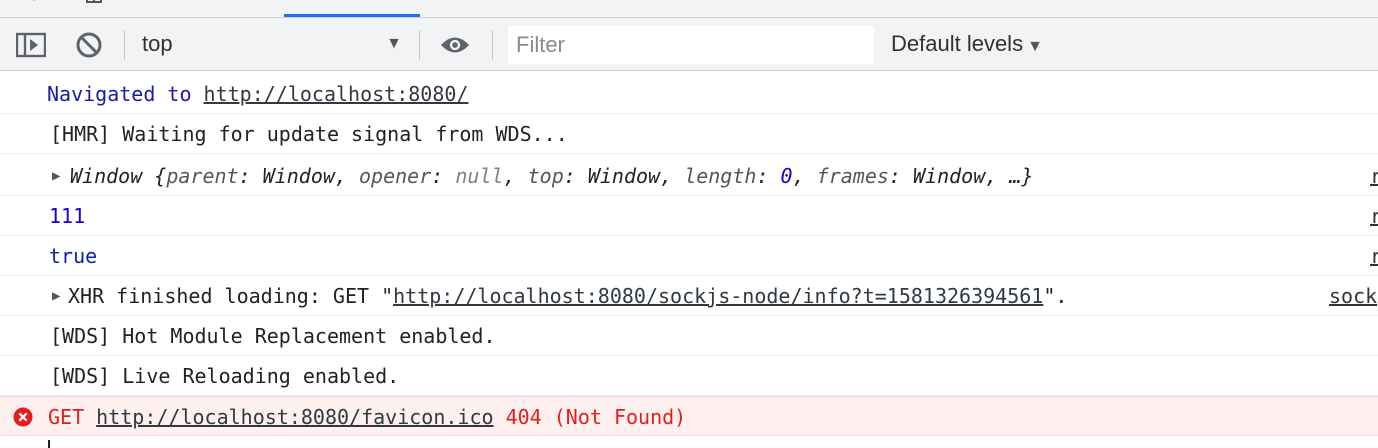  Describe the element at coordinates (94, 2) in the screenshot. I see `device-toolbar-icon` at that location.